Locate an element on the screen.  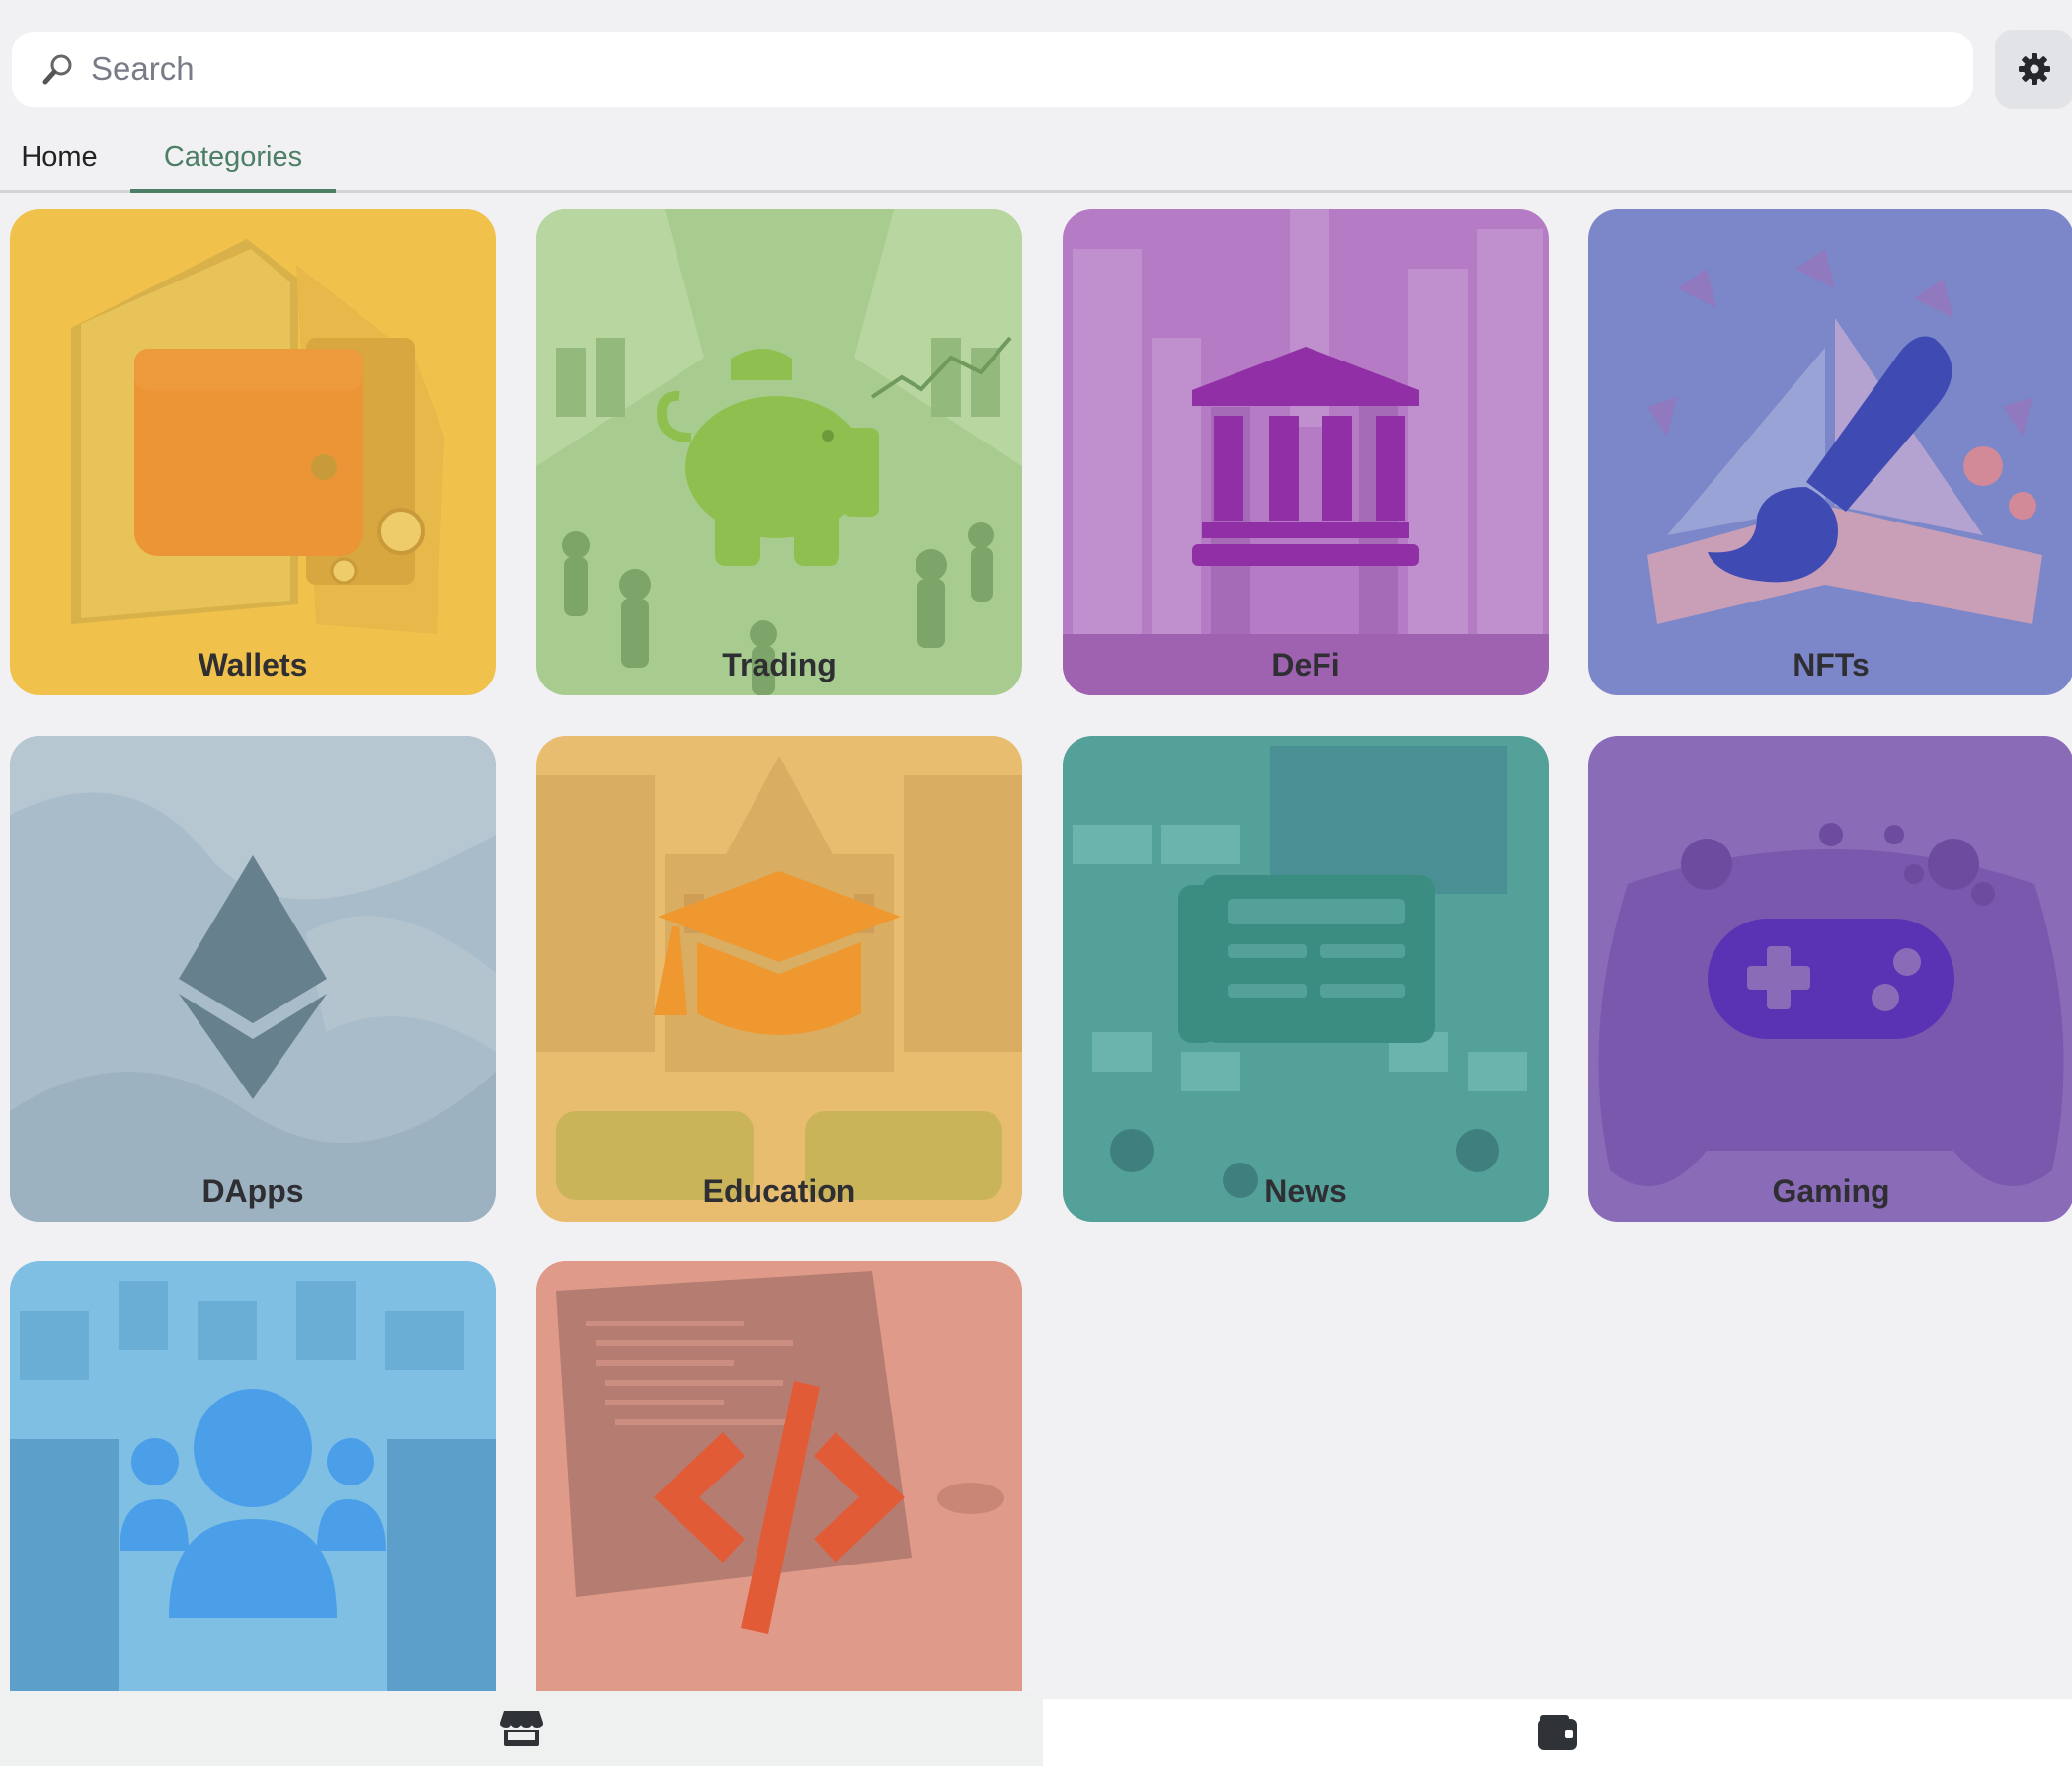
tab-home: Home is located at coordinates (59, 157).